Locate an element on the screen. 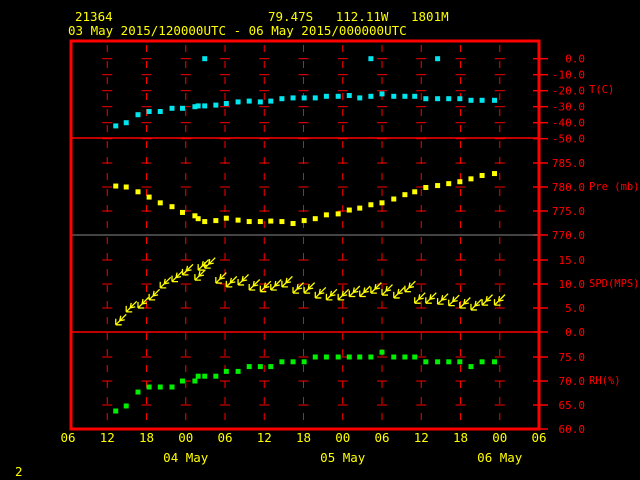 The height and width of the screenshot is (480, 640). y-tick-label: 0.0 is located at coordinates (575, 59).